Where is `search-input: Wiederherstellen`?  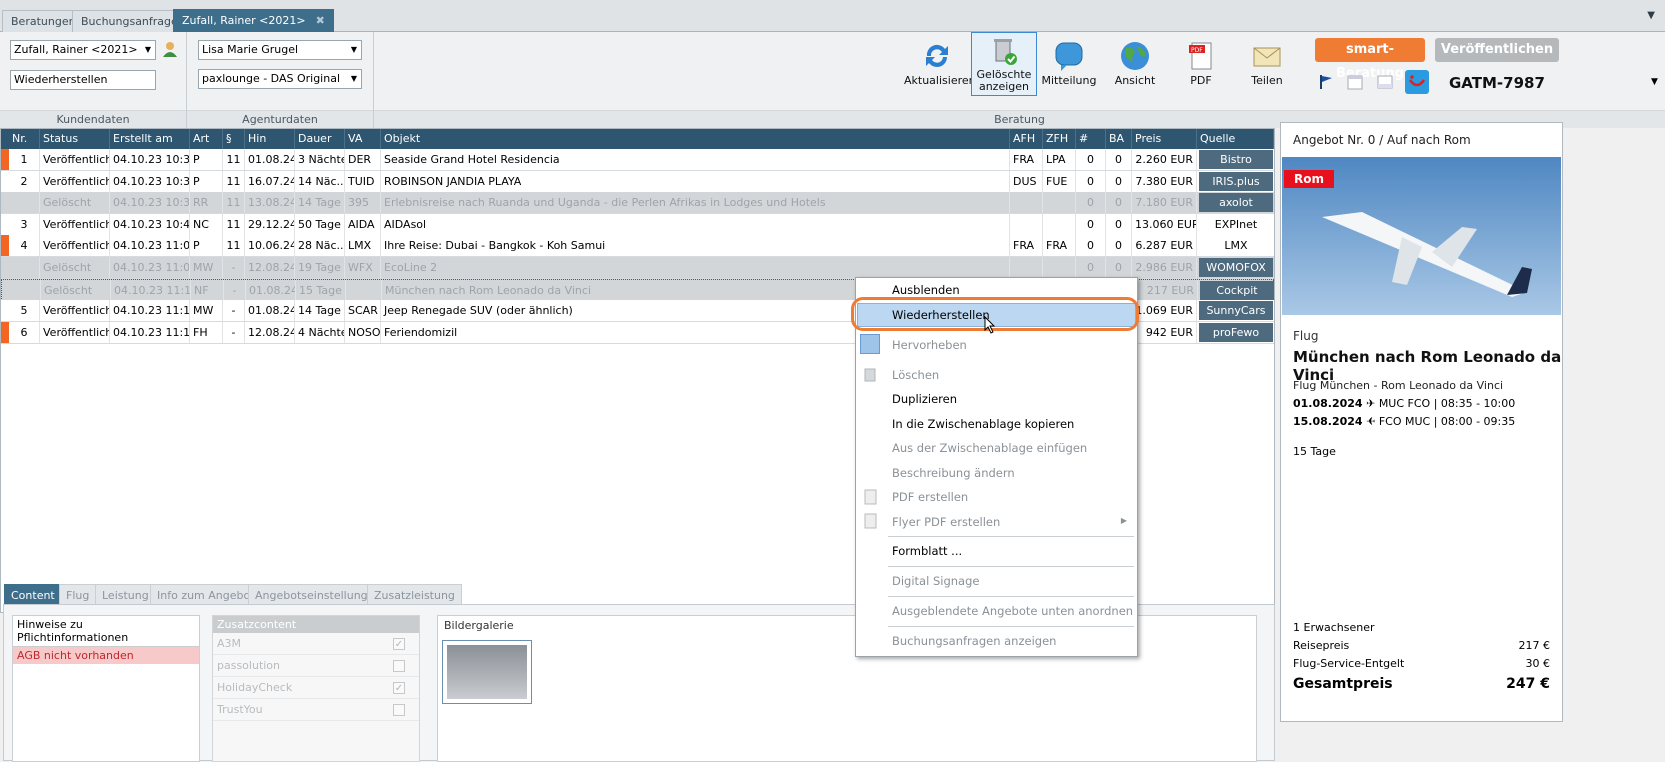 search-input: Wiederherstellen is located at coordinates (83, 80).